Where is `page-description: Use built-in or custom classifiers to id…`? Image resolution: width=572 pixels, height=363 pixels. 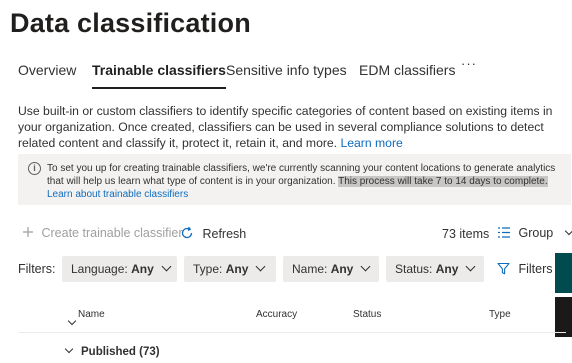 page-description: Use built-in or custom classifiers to id… is located at coordinates (288, 127).